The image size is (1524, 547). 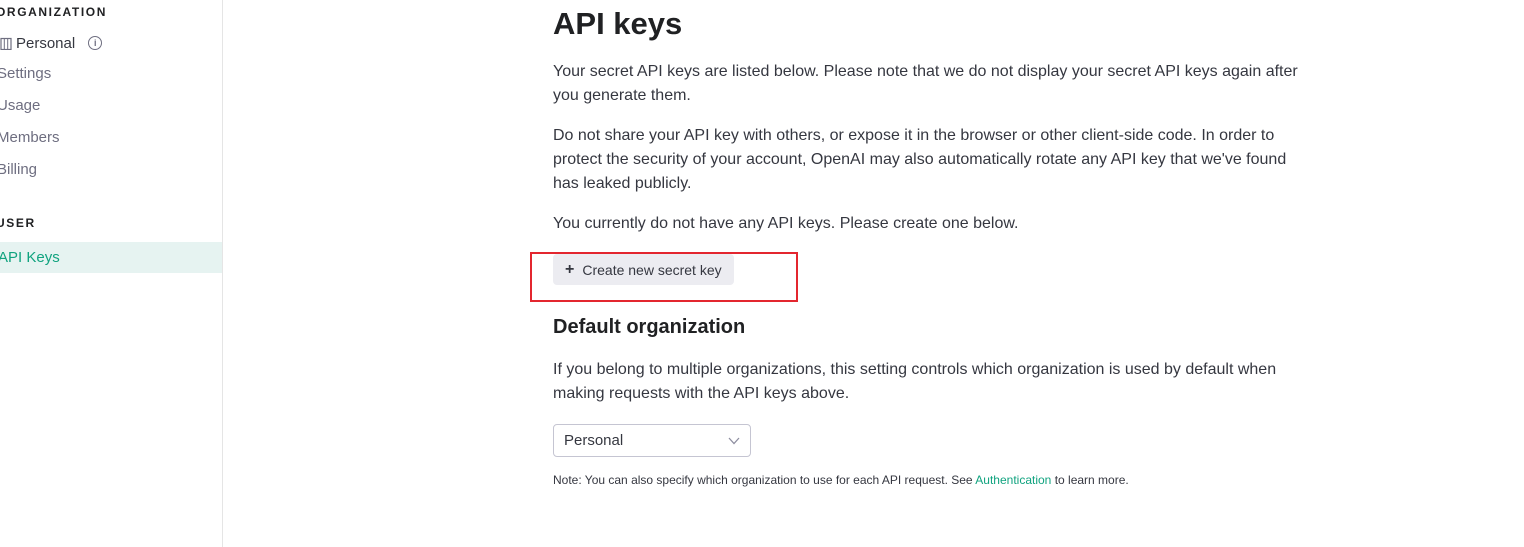 What do you see at coordinates (30, 138) in the screenshot?
I see `sidebar-item-members: Members` at bounding box center [30, 138].